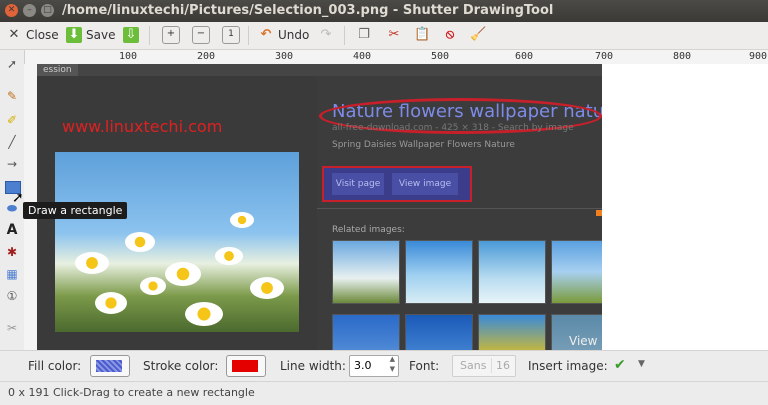  Describe the element at coordinates (42, 35) in the screenshot. I see `close-label: Close` at that location.